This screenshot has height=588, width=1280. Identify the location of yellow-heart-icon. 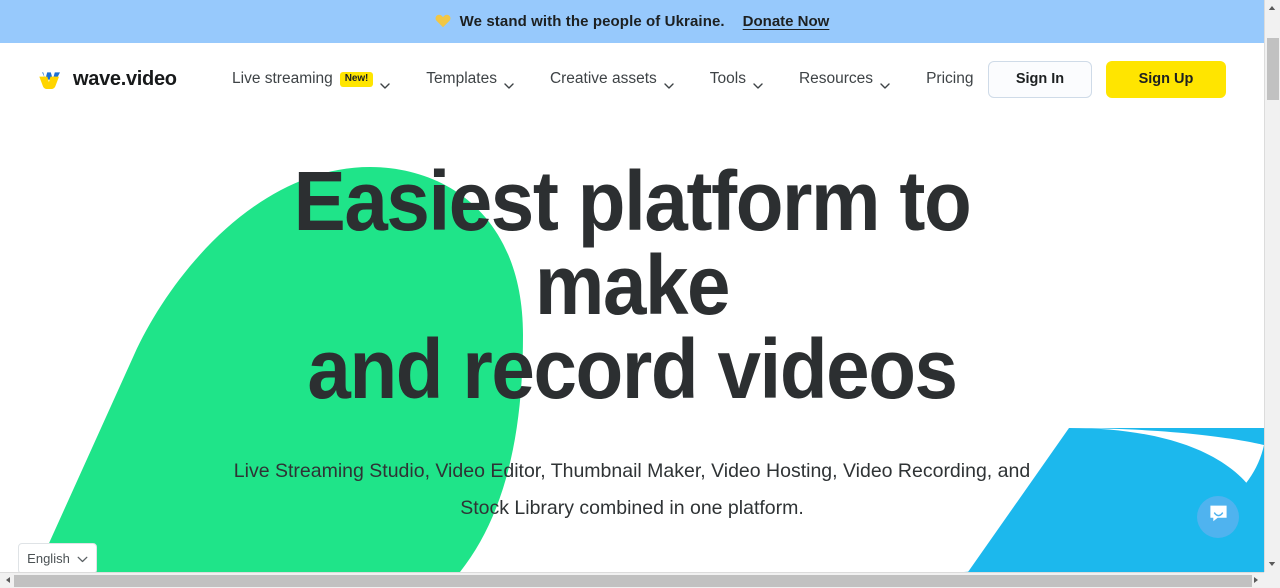
(443, 22).